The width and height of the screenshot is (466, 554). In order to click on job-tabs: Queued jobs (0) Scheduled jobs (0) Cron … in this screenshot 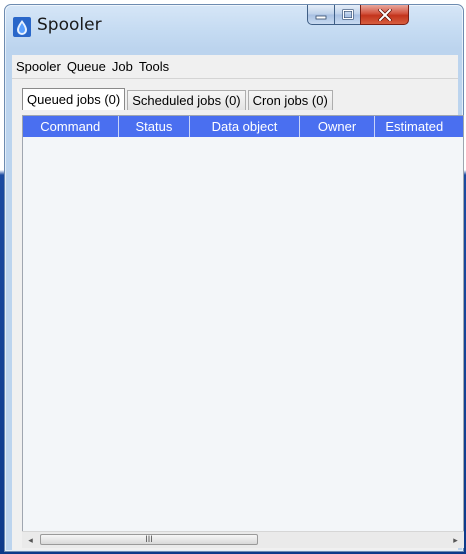, I will do `click(178, 99)`.